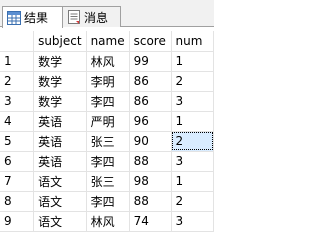  What do you see at coordinates (17, 101) in the screenshot?
I see `row-number: 3` at bounding box center [17, 101].